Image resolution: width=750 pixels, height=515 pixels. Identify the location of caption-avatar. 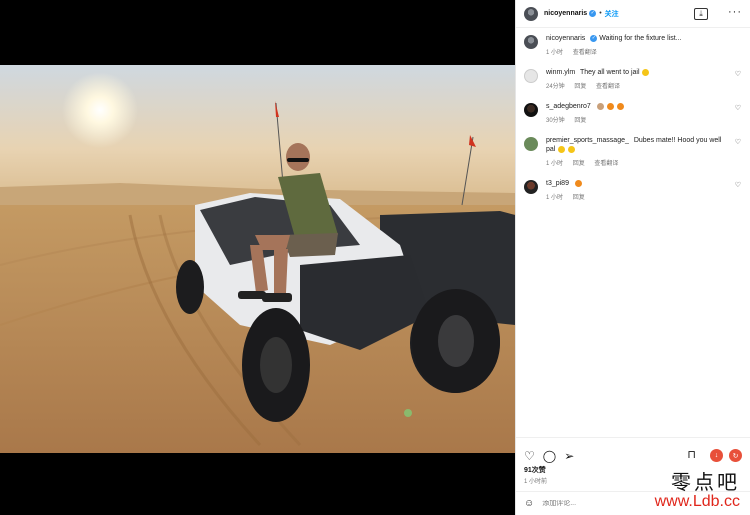
(531, 42).